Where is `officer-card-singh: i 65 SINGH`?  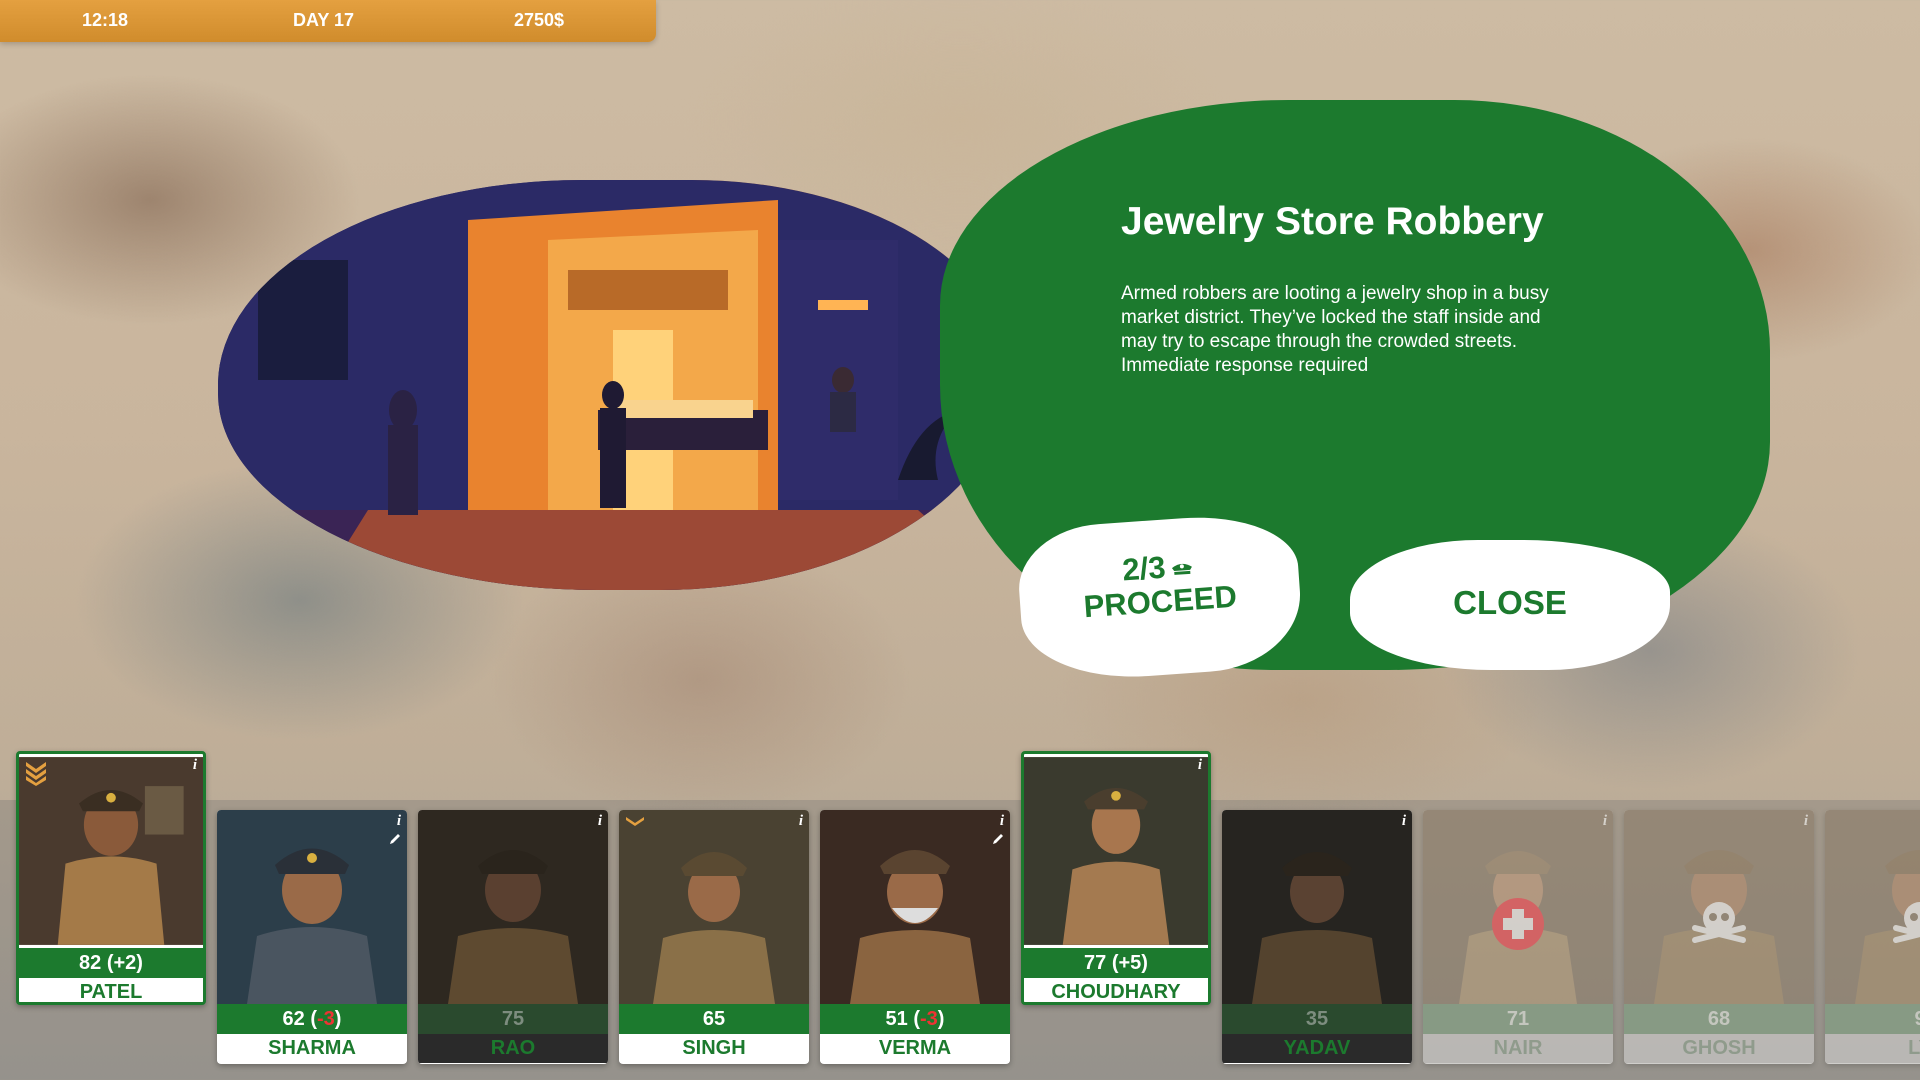 officer-card-singh: i 65 SINGH is located at coordinates (714, 937).